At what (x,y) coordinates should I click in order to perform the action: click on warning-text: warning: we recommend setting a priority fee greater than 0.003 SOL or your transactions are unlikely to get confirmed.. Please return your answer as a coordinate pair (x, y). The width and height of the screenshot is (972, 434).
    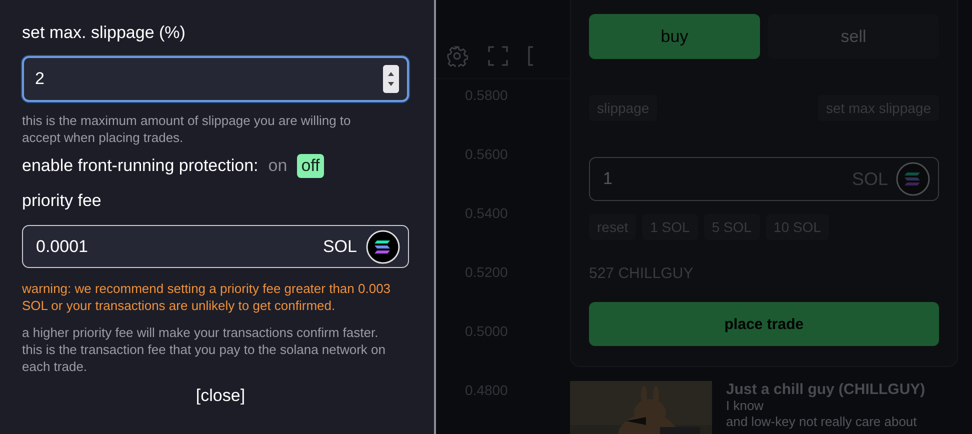
    Looking at the image, I should click on (207, 297).